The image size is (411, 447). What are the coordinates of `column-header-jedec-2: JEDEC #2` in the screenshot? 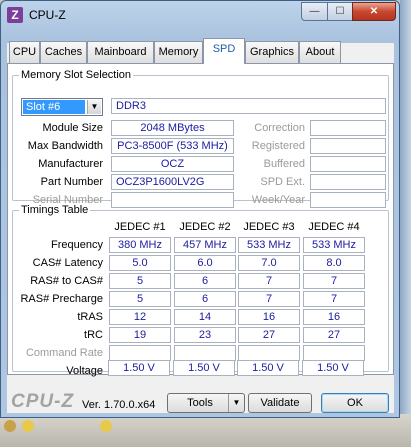 It's located at (205, 227).